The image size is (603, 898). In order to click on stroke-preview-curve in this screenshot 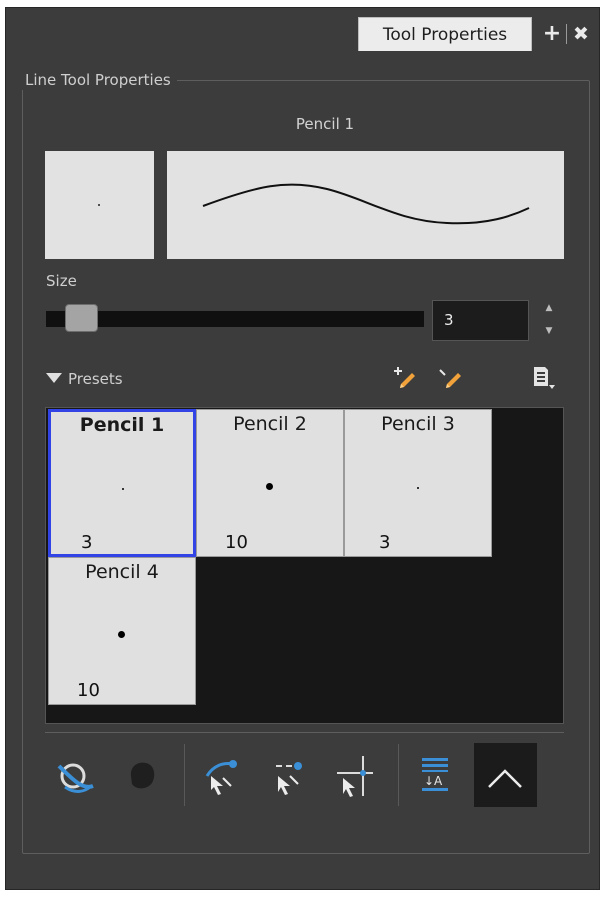, I will do `click(366, 204)`.